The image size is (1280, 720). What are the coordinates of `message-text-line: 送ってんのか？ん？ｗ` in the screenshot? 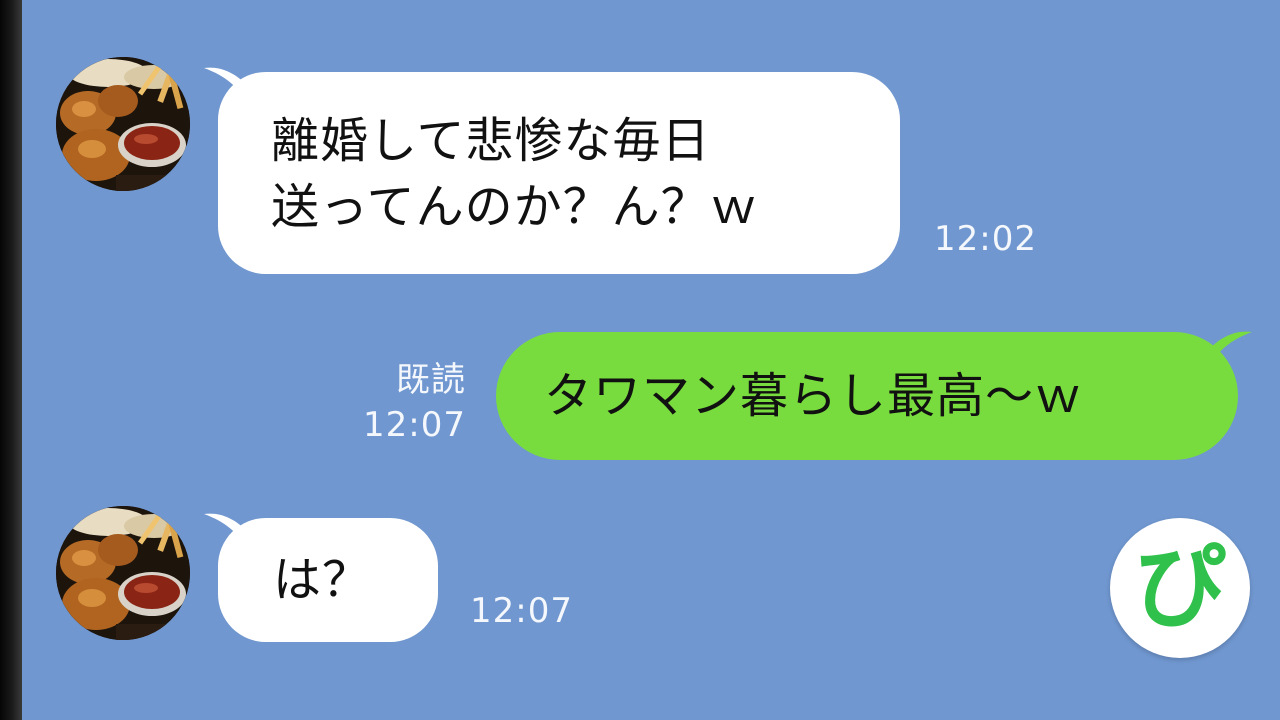 It's located at (515, 207).